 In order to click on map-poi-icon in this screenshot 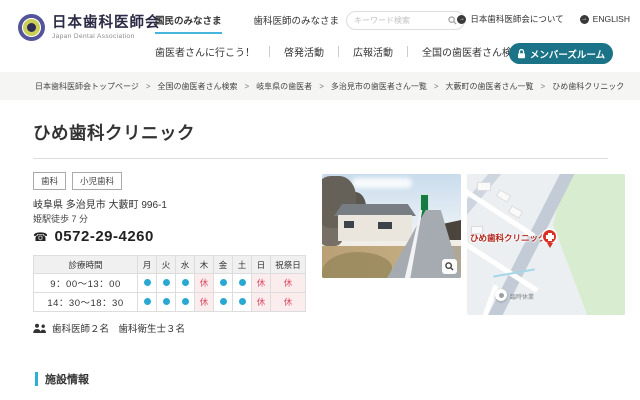, I will do `click(501, 295)`.